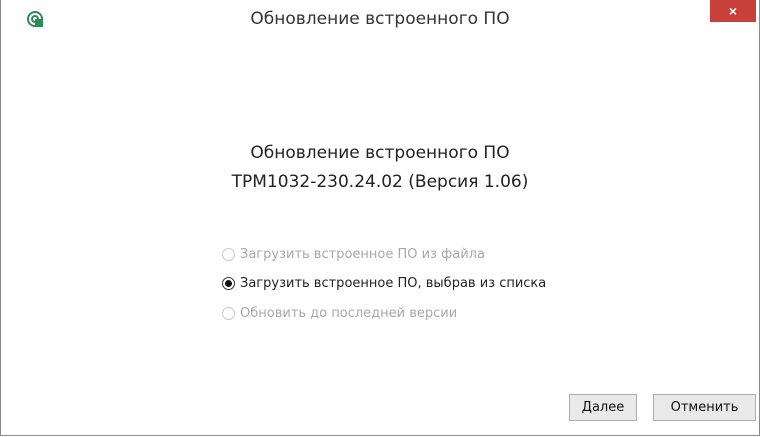  I want to click on radio-update-latest: Обновить до последней версии, so click(339, 313).